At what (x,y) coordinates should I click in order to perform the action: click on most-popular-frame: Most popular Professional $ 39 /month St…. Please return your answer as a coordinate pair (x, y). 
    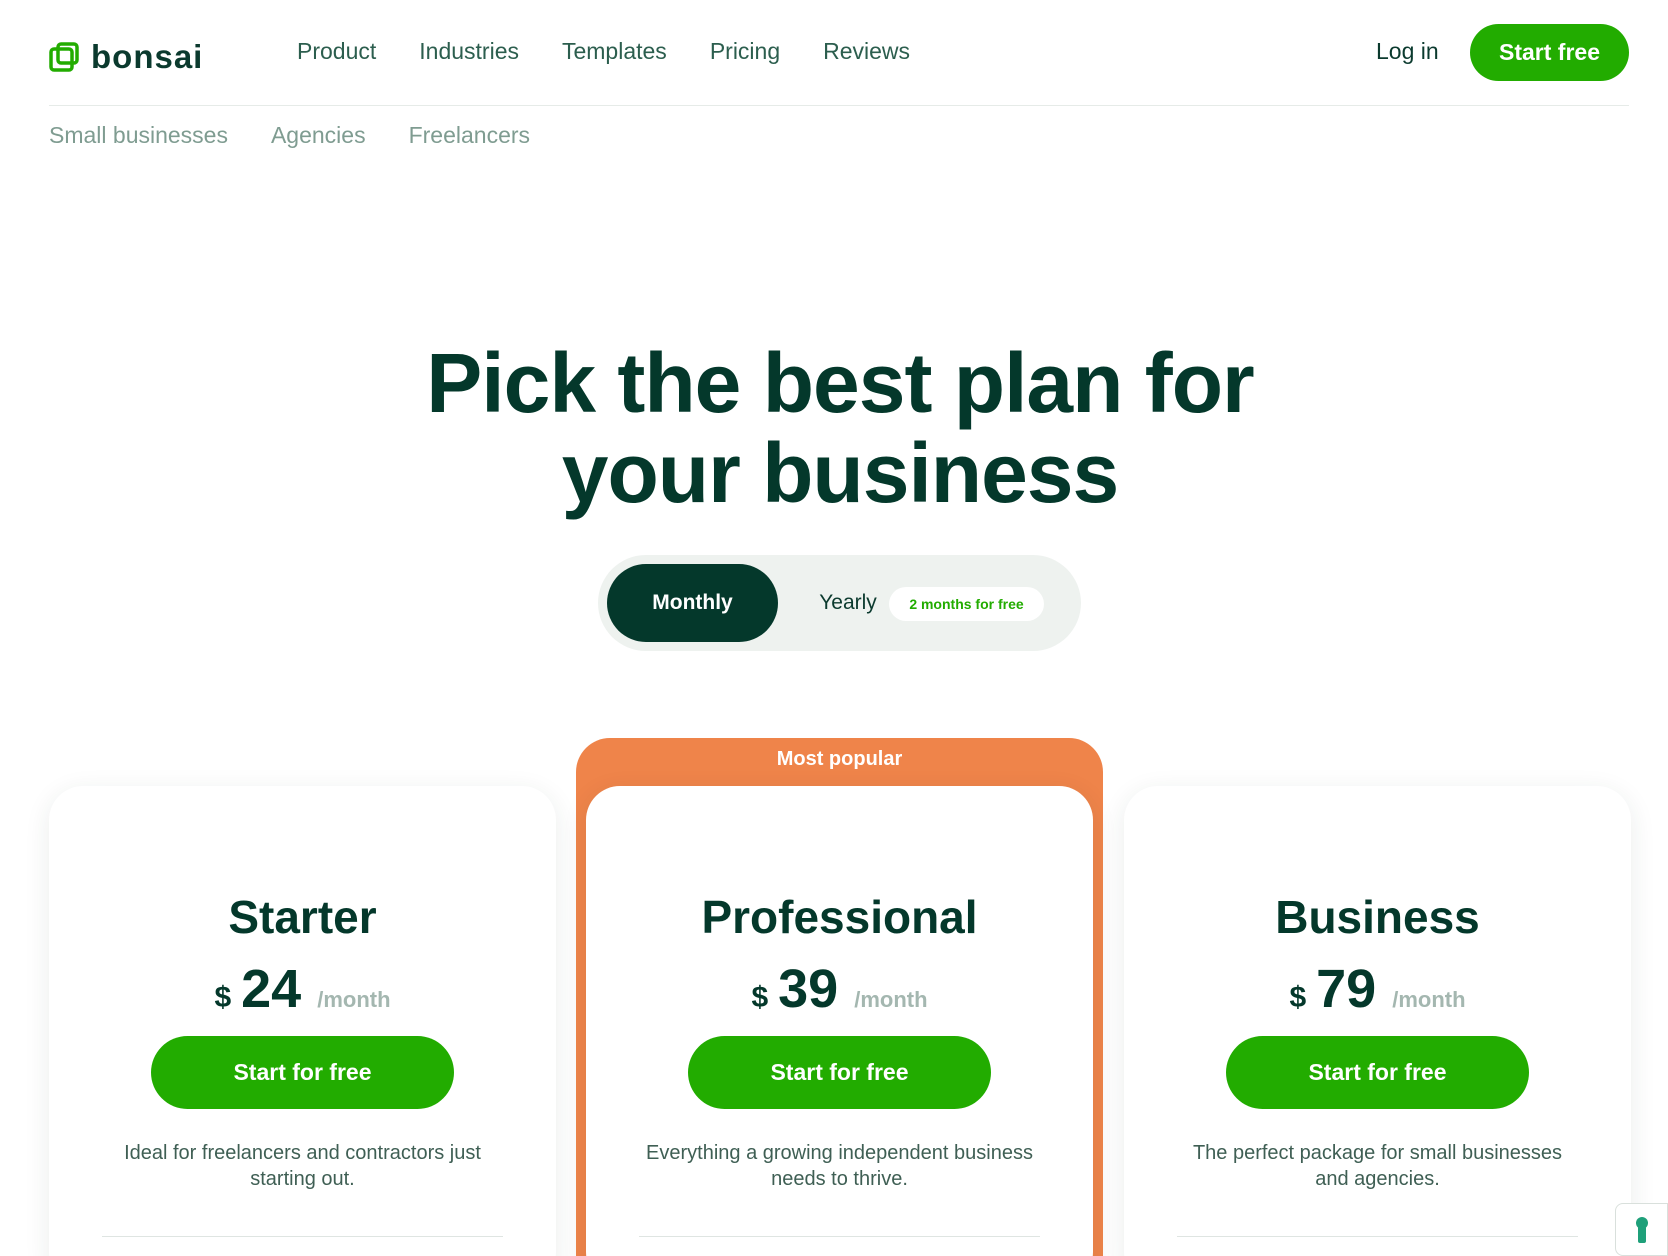
    Looking at the image, I should click on (839, 997).